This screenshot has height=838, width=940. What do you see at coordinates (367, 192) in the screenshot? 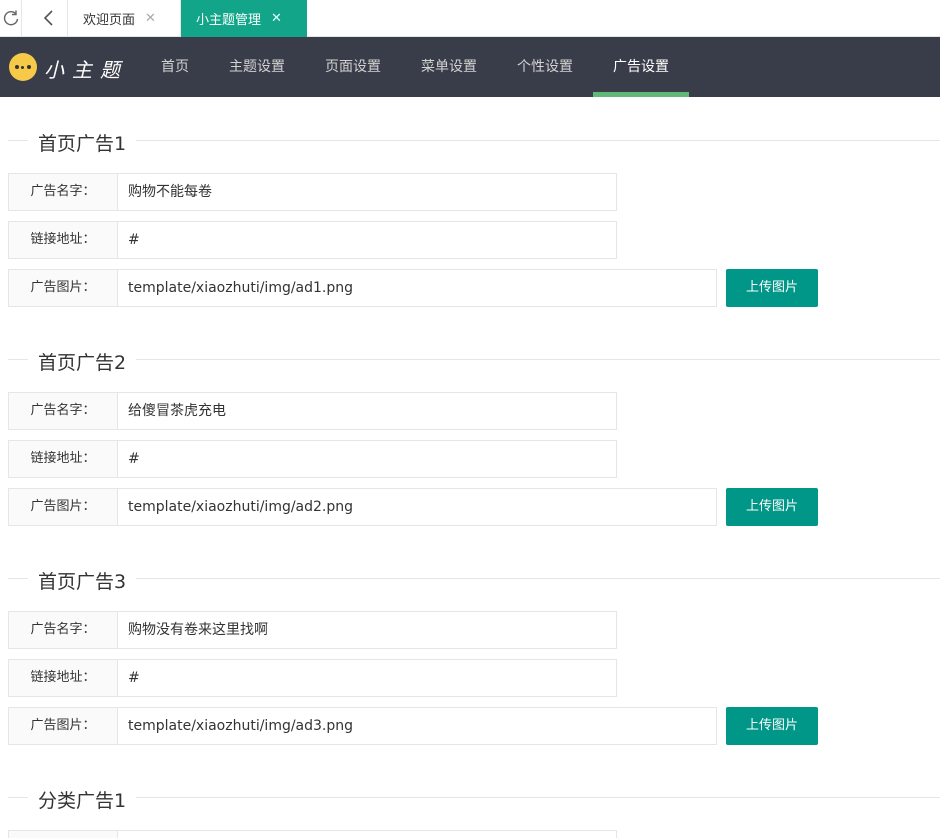
I see `ad-name-input: 购物不能每卷` at bounding box center [367, 192].